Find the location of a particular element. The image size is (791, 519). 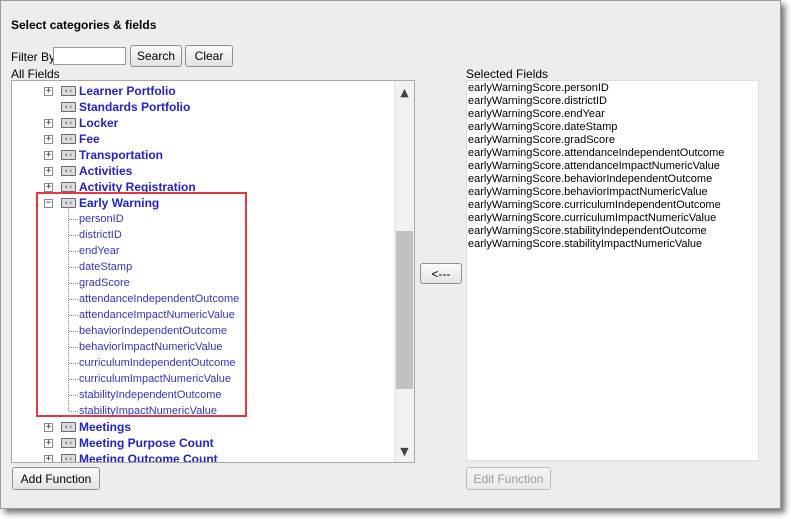

tree-field-item: gradScore is located at coordinates (202, 283).